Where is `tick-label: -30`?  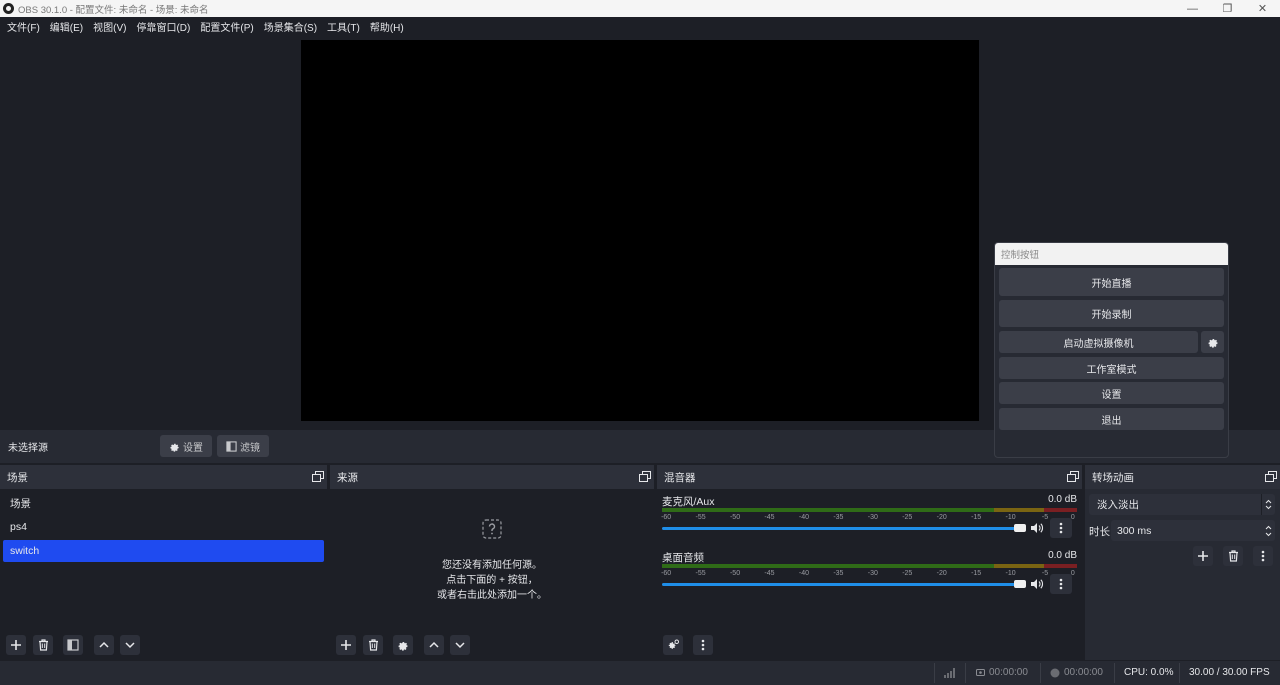
tick-label: -30 is located at coordinates (872, 573).